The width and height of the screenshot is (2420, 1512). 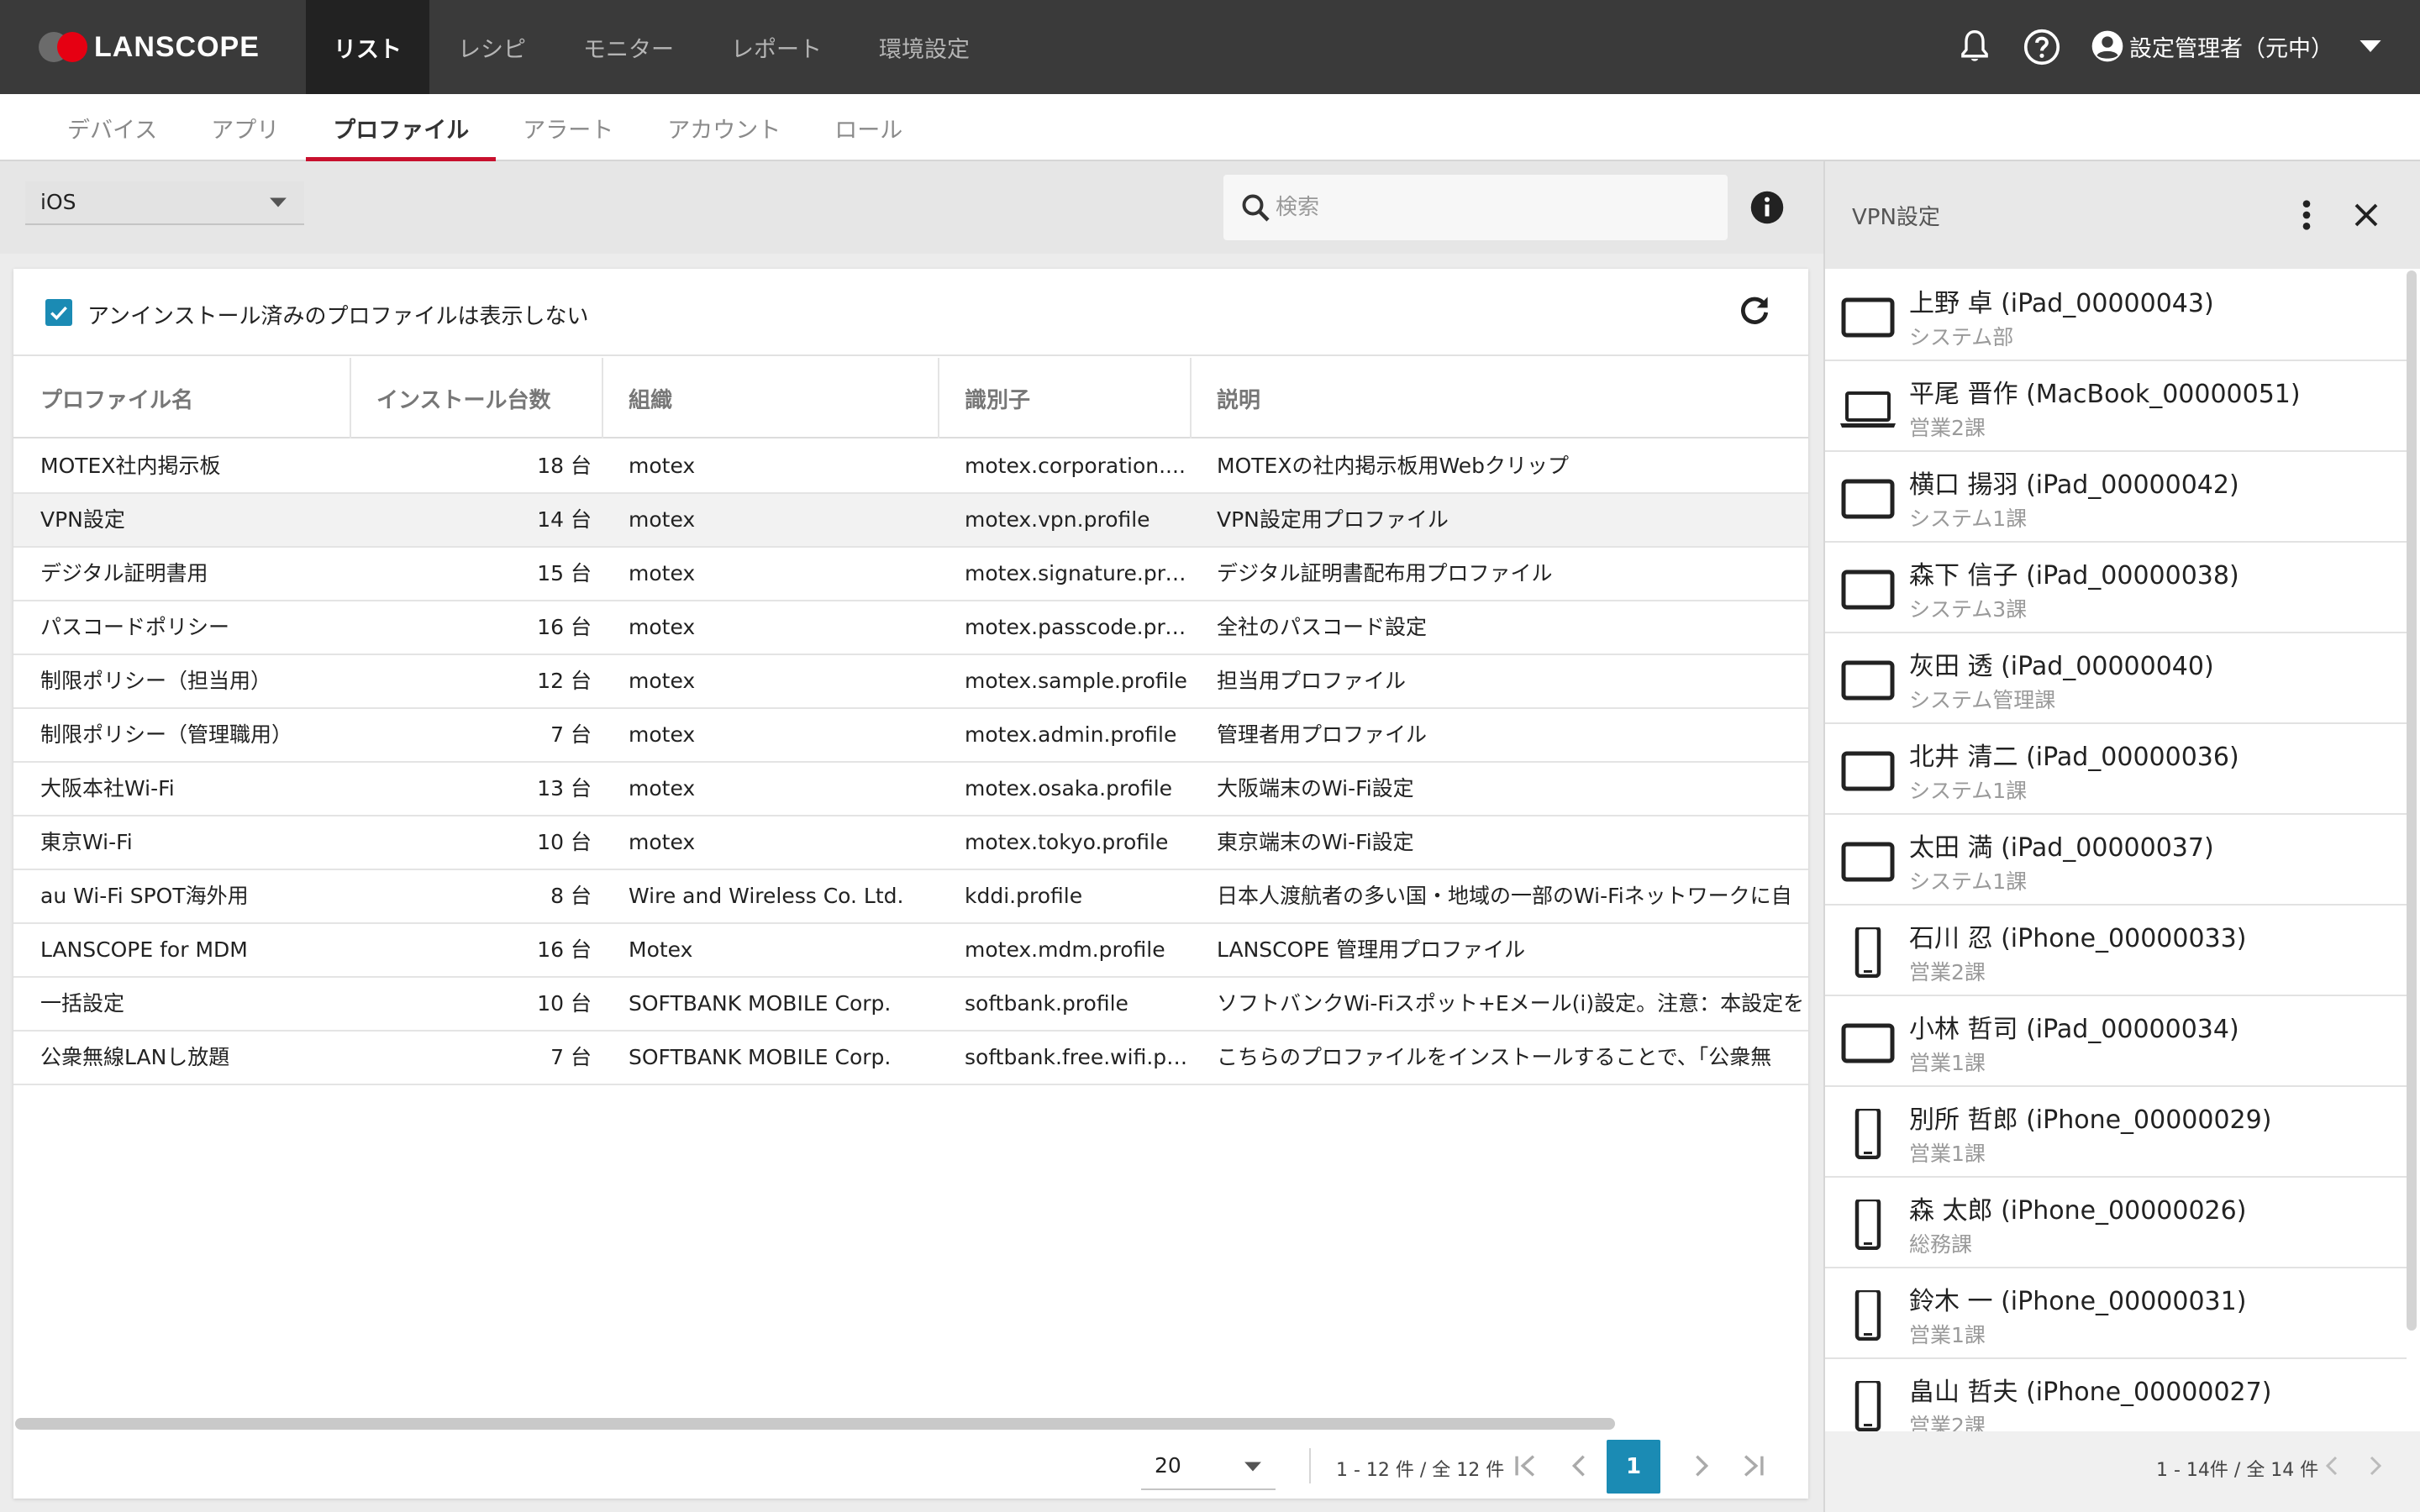 What do you see at coordinates (564, 681) in the screenshot?
I see `cell-install-count: 12 台` at bounding box center [564, 681].